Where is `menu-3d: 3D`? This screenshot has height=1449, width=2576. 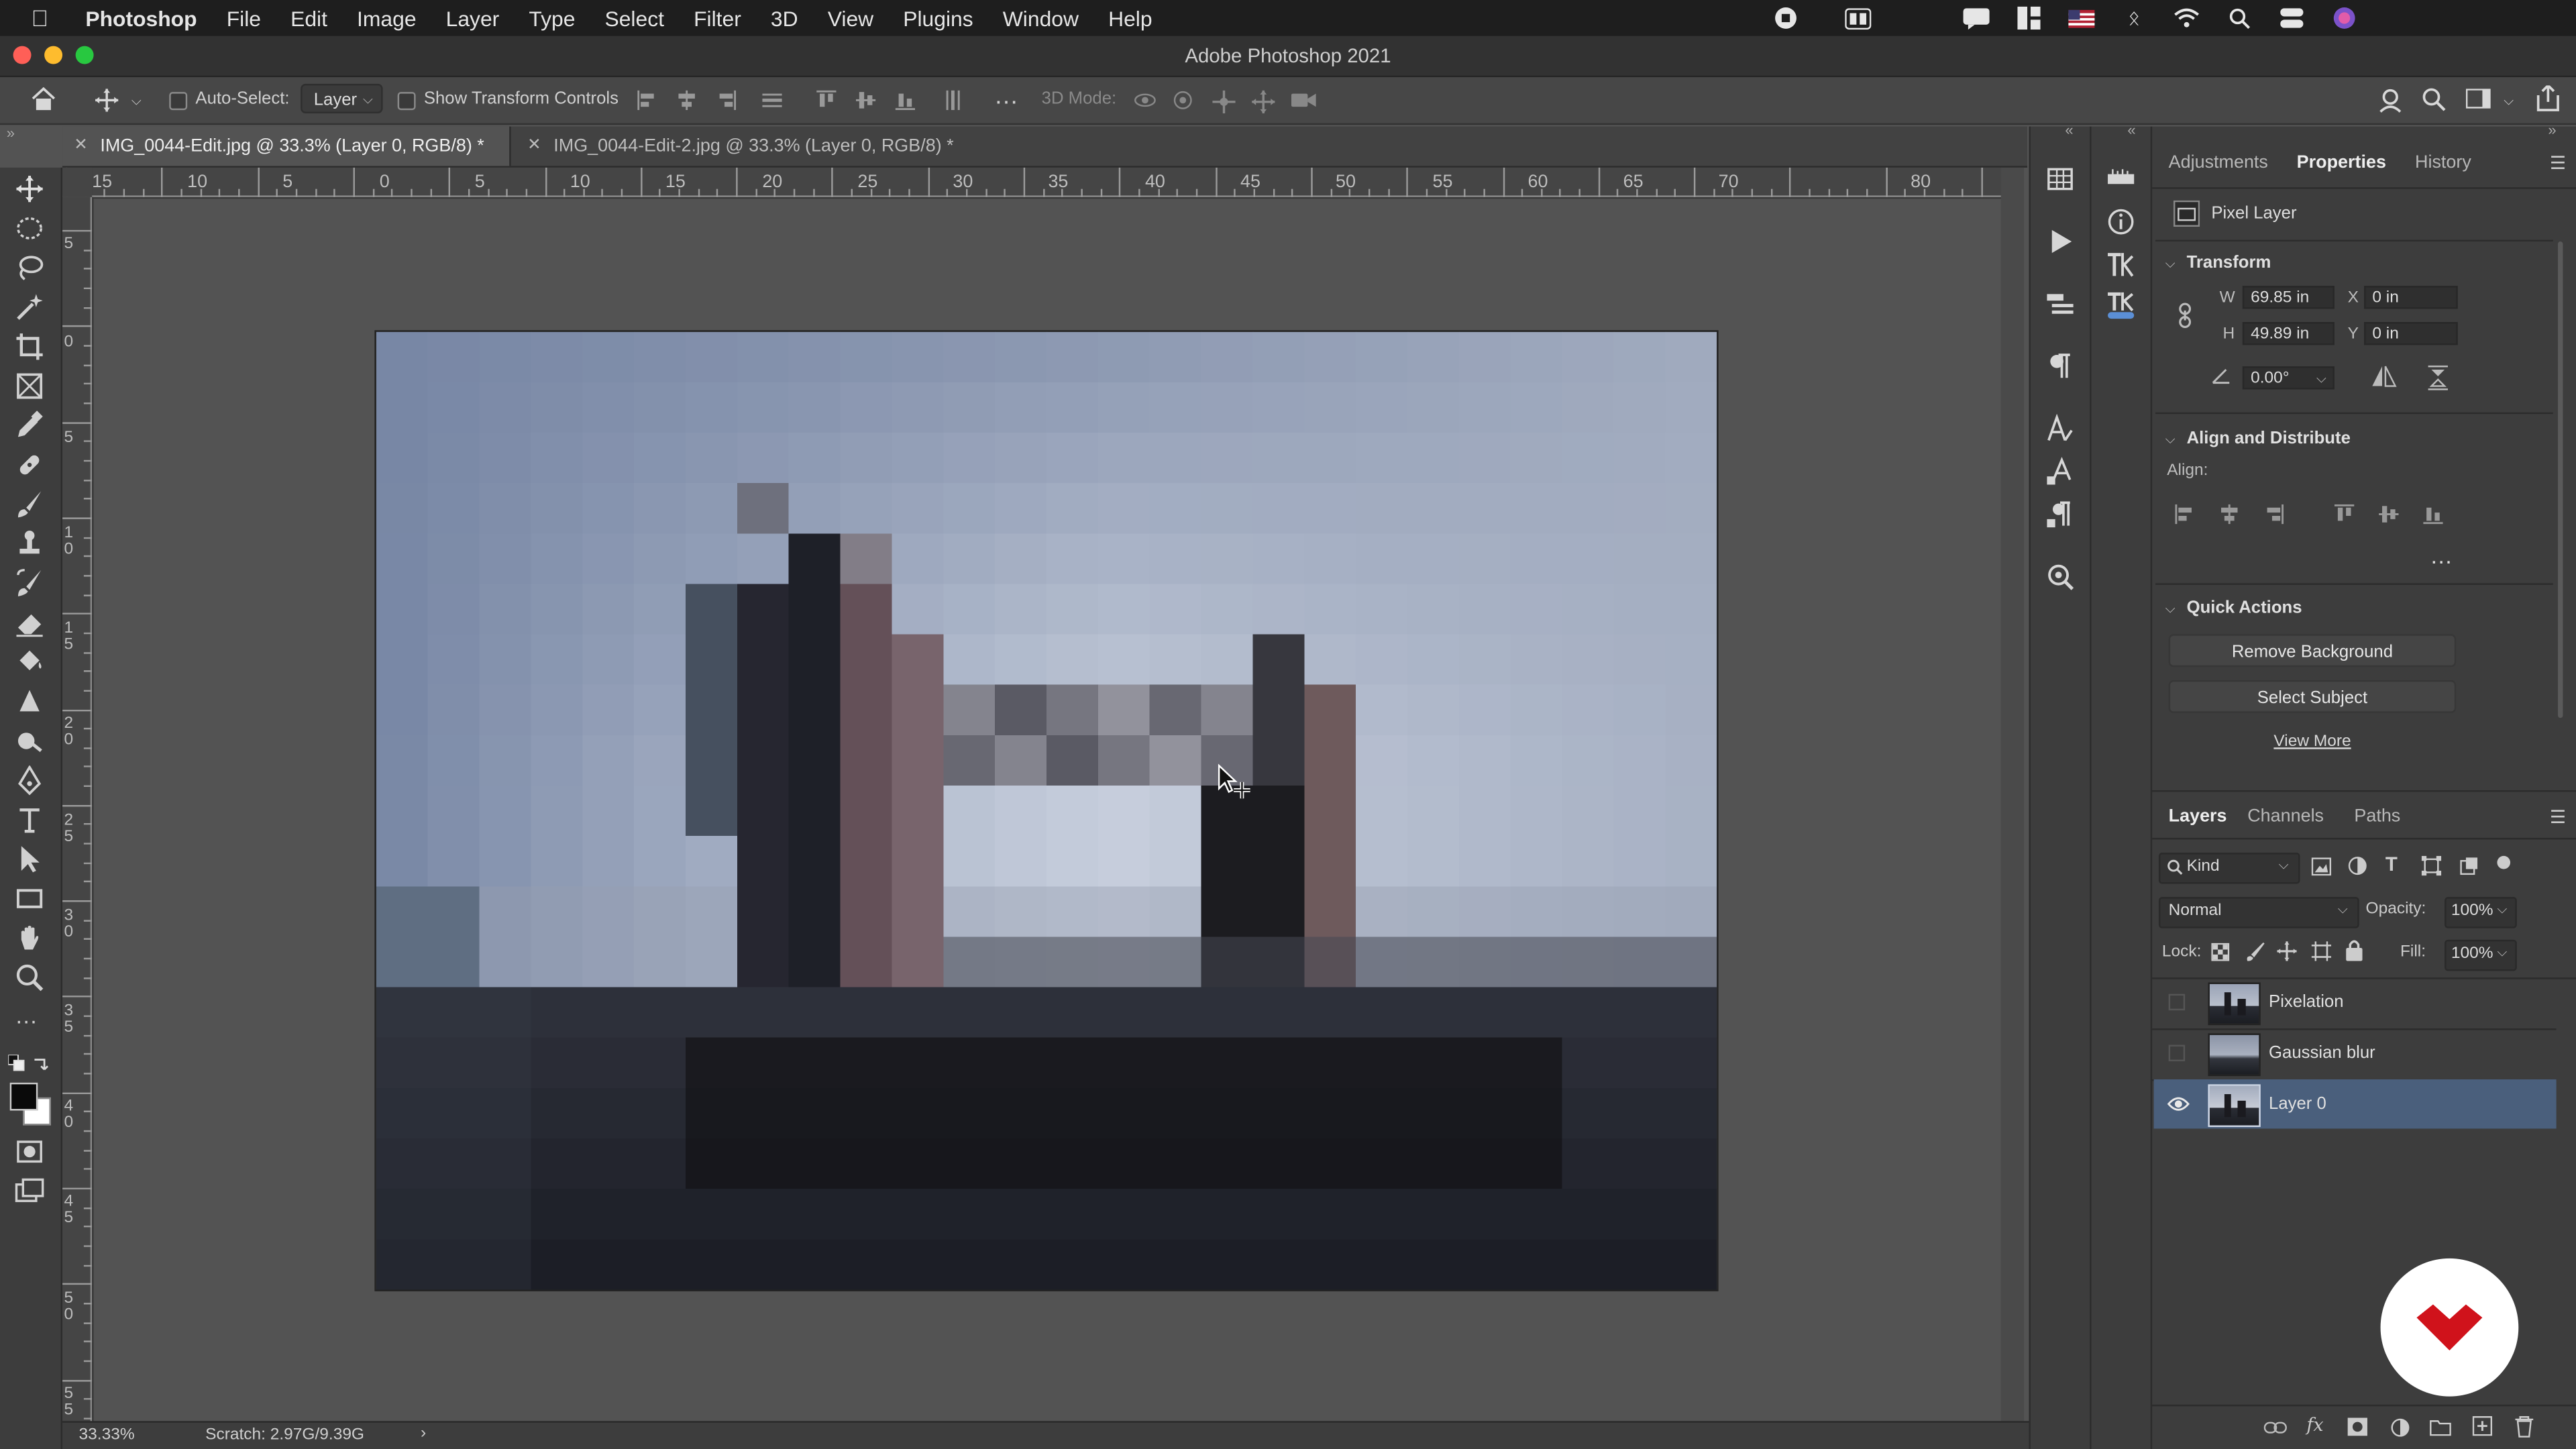
menu-3d: 3D is located at coordinates (784, 18).